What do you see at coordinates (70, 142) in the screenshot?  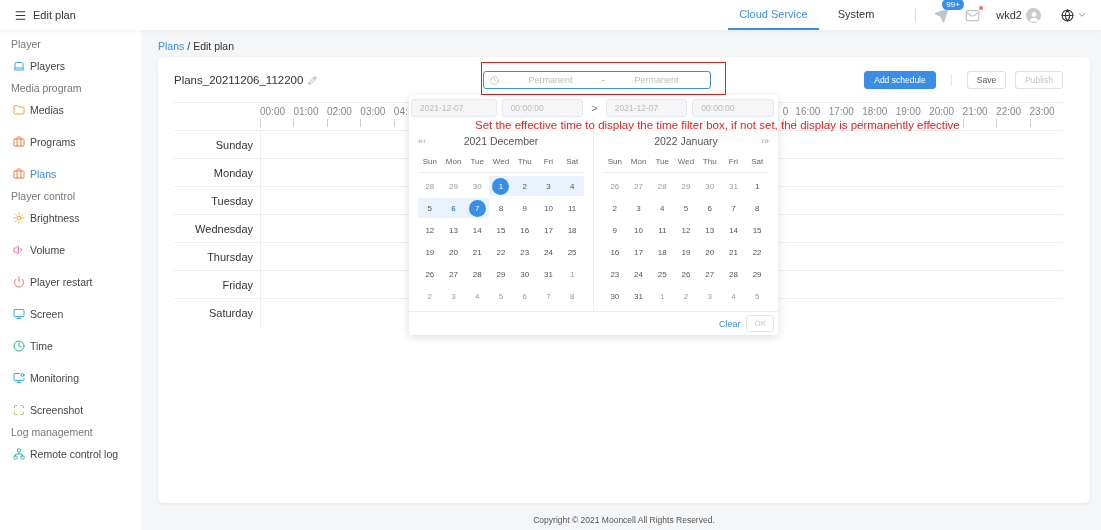 I see `sidebar-item: Programs` at bounding box center [70, 142].